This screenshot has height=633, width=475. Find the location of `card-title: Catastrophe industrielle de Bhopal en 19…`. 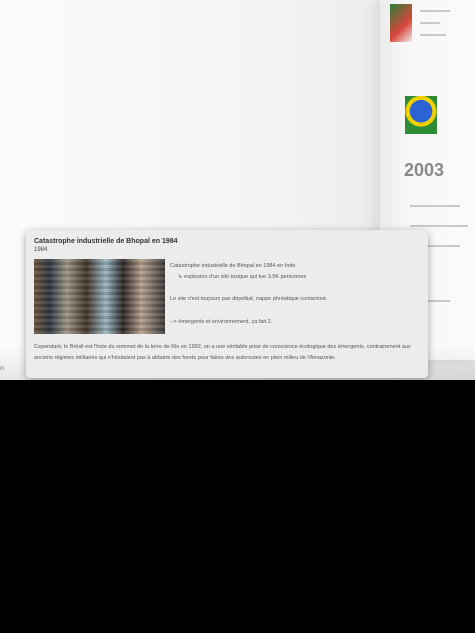

card-title: Catastrophe industrielle de Bhopal en 19… is located at coordinates (106, 241).